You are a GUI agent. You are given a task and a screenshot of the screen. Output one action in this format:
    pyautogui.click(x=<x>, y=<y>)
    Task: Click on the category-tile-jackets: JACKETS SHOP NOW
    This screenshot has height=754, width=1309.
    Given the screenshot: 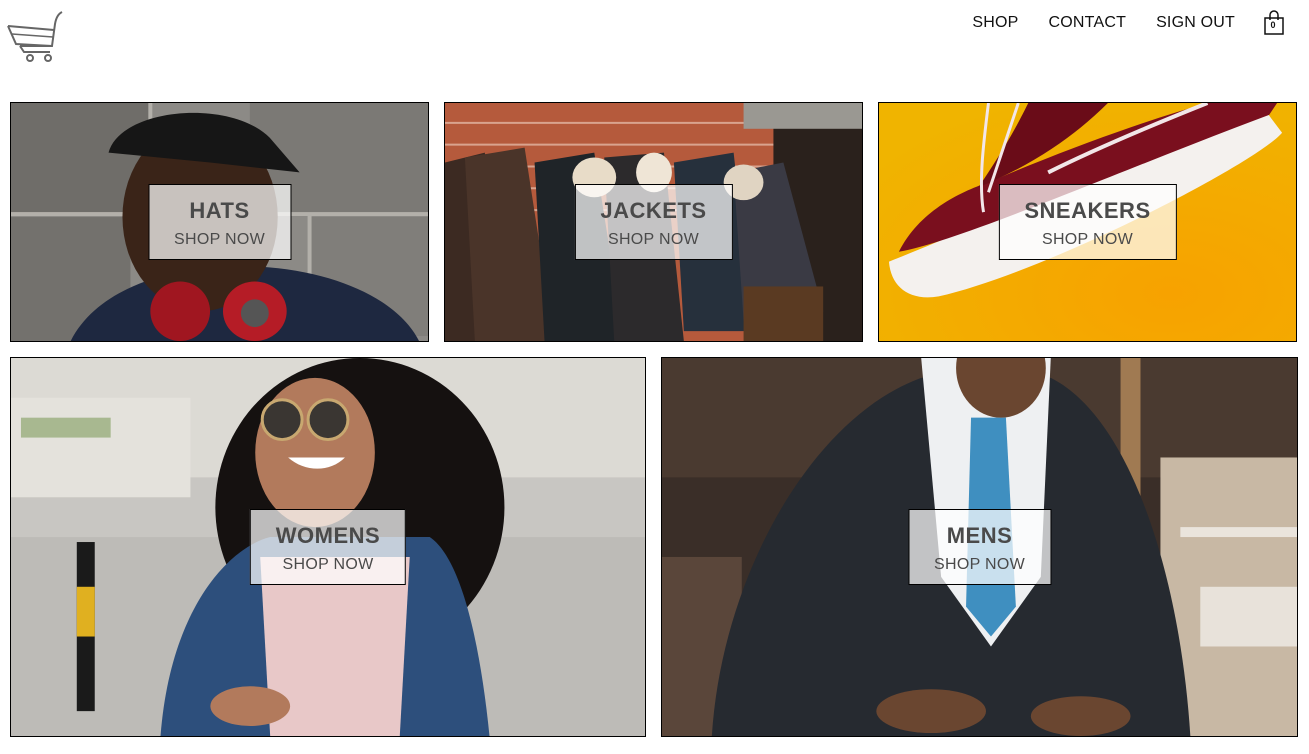 What is the action you would take?
    pyautogui.click(x=653, y=222)
    